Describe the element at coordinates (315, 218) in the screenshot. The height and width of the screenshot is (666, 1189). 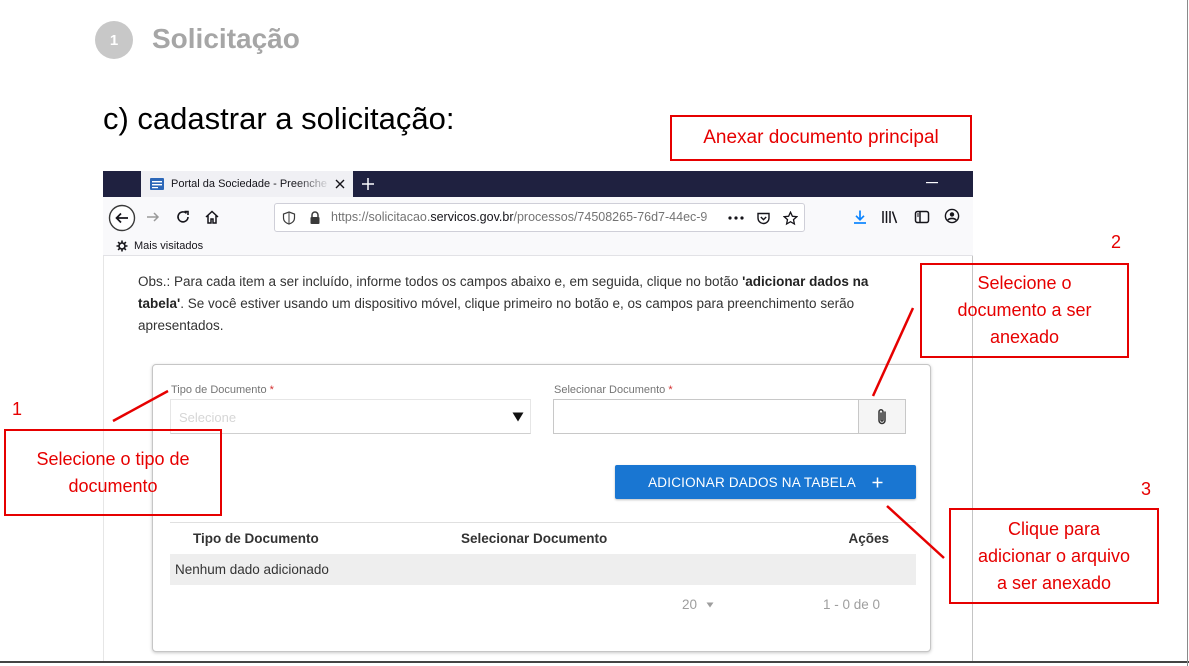
I see `lock-icon` at that location.